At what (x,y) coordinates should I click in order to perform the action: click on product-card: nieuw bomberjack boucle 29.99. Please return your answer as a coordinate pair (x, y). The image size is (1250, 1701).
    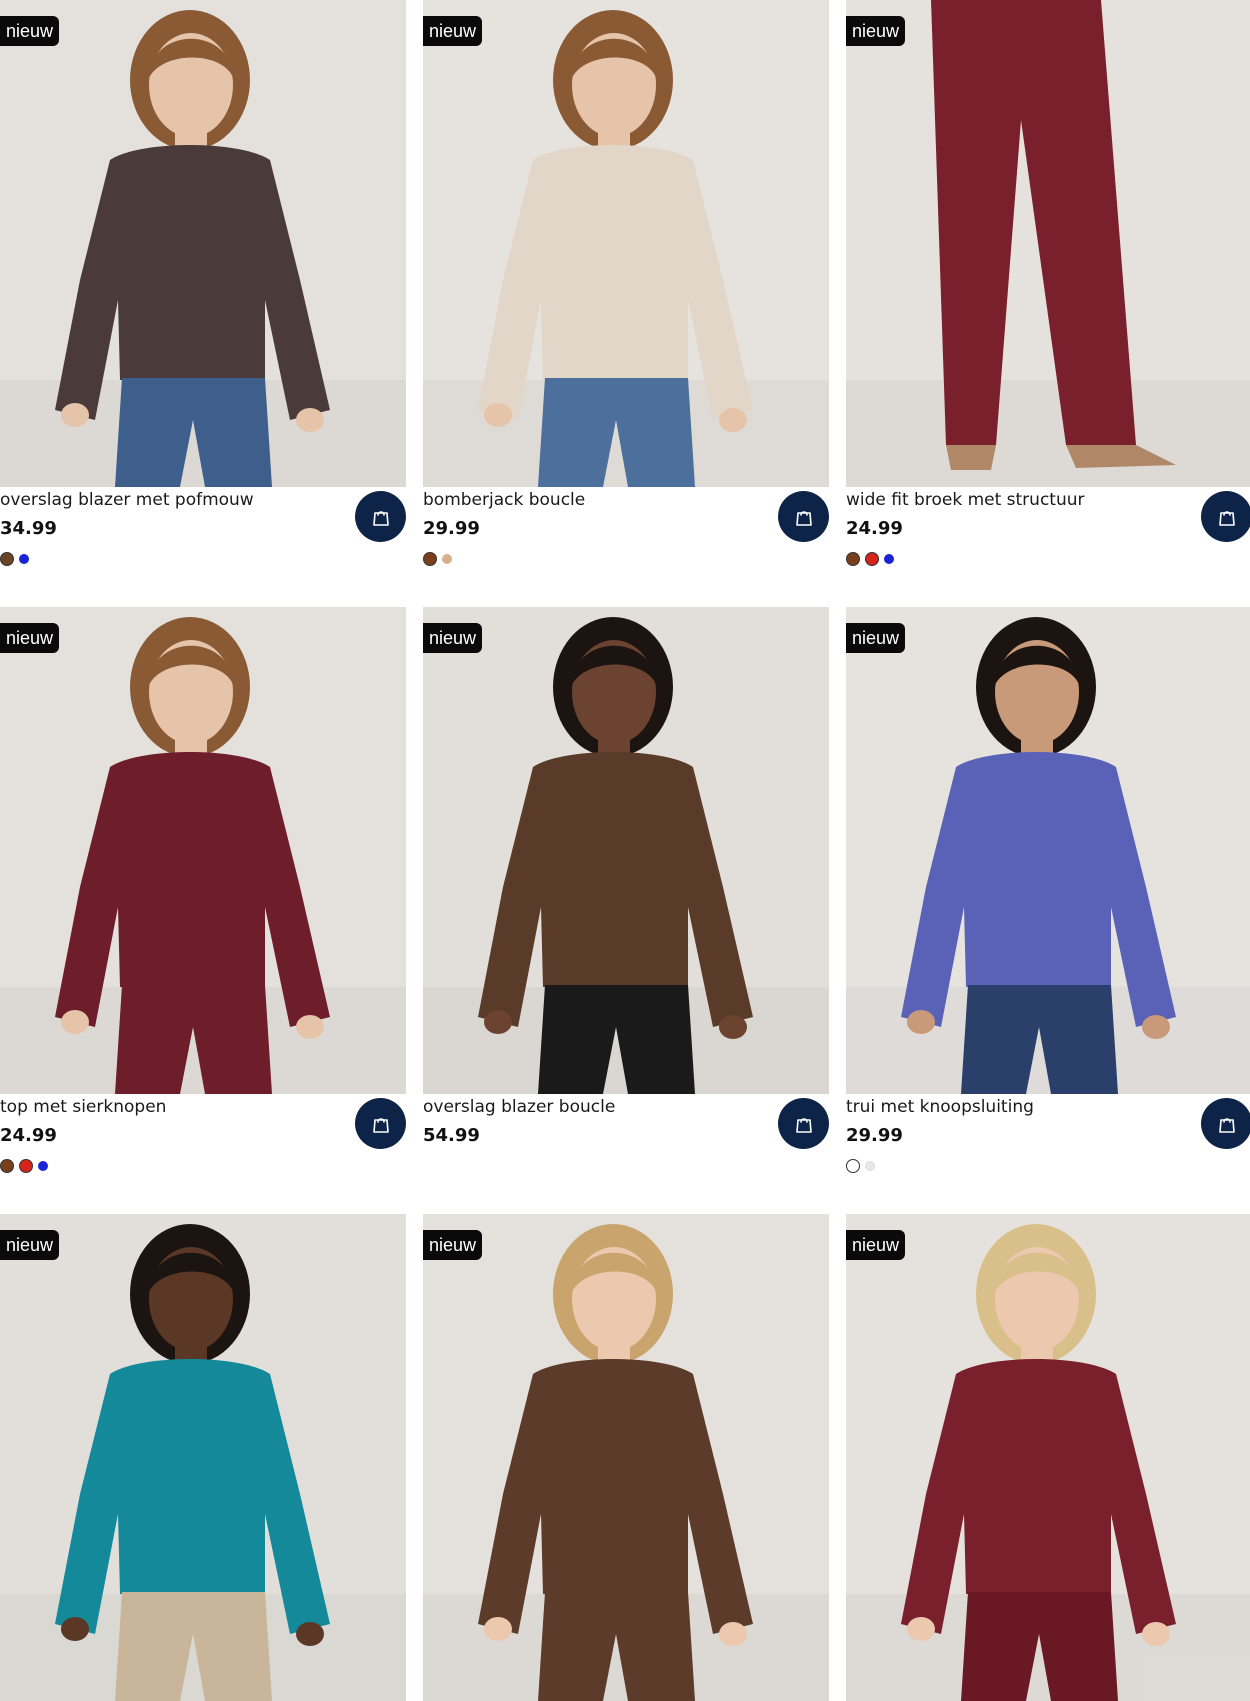
    Looking at the image, I should click on (626, 303).